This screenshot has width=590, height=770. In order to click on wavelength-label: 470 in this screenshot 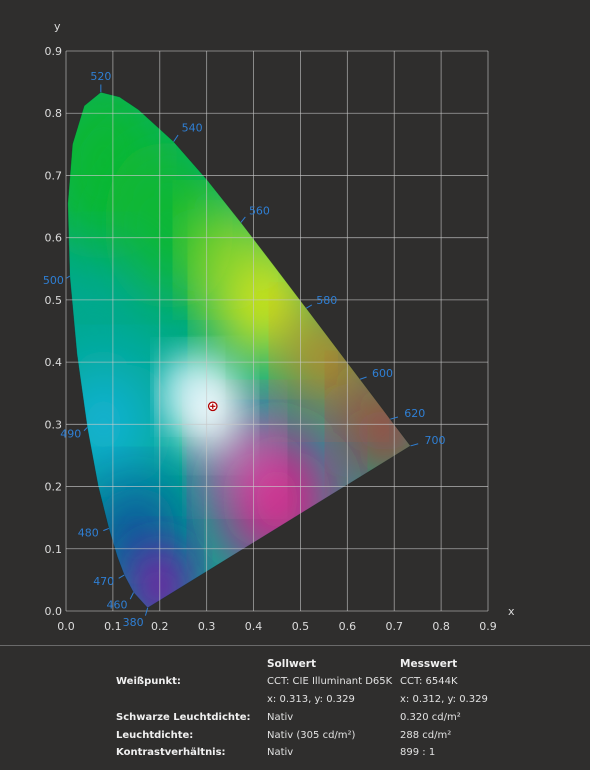, I will do `click(103, 581)`.